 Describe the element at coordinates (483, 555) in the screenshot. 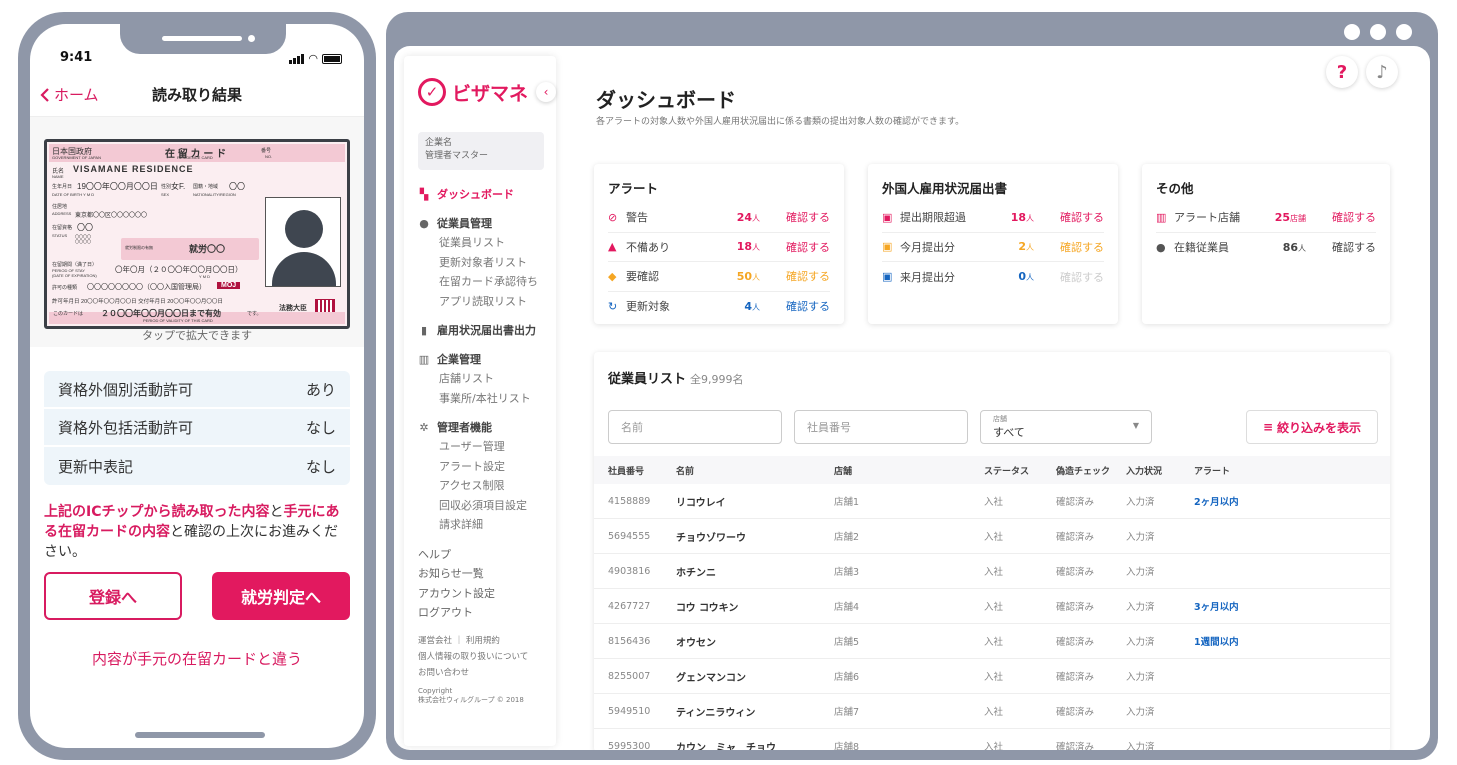

I see `help-heading: ヘルプ` at that location.